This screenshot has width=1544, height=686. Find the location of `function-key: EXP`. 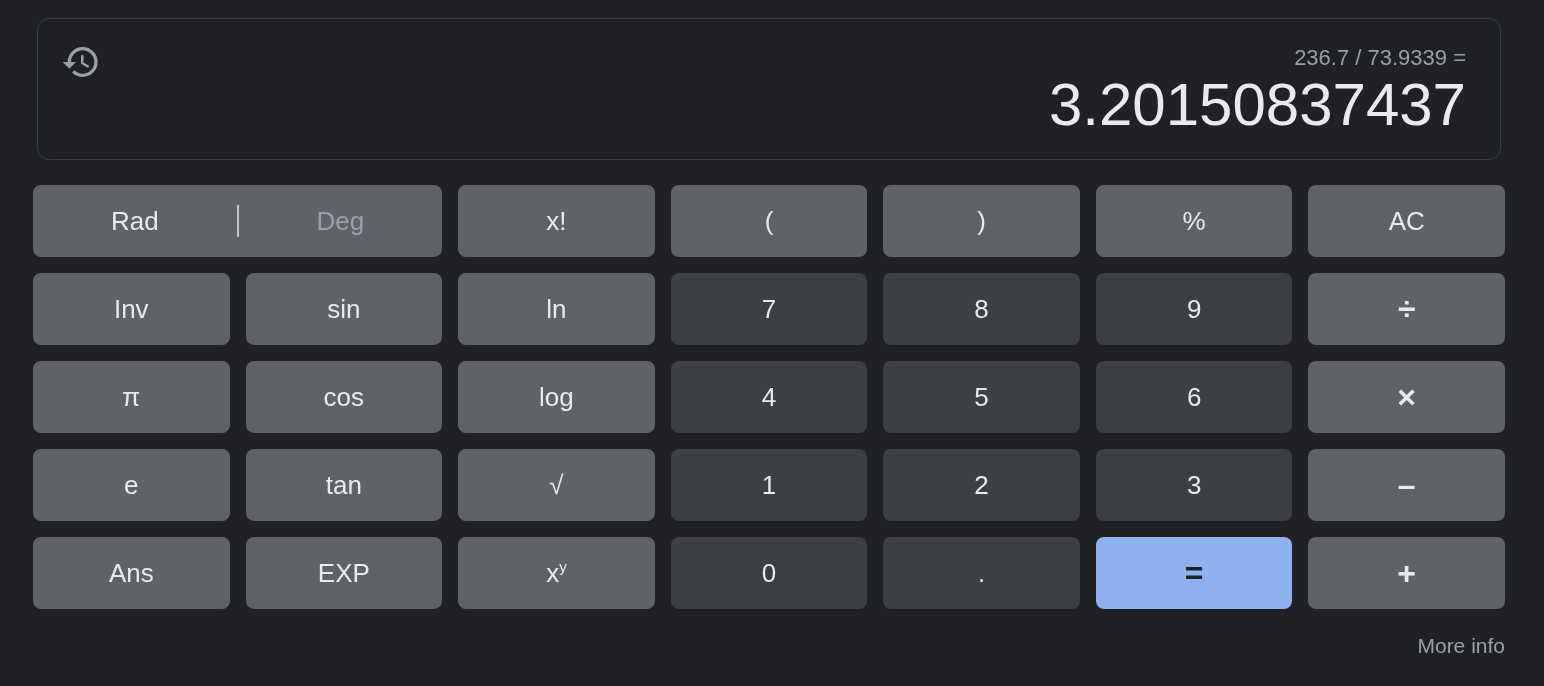

function-key: EXP is located at coordinates (344, 573).